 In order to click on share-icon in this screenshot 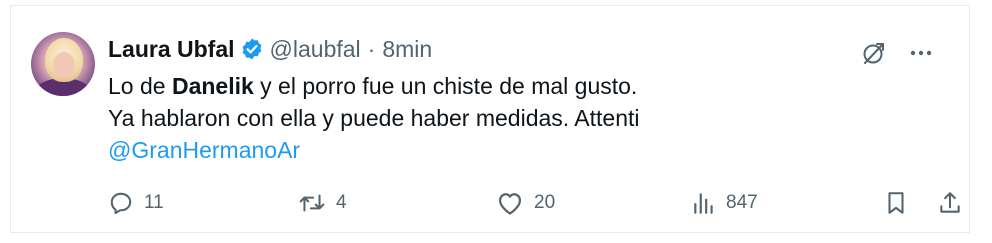, I will do `click(950, 202)`.